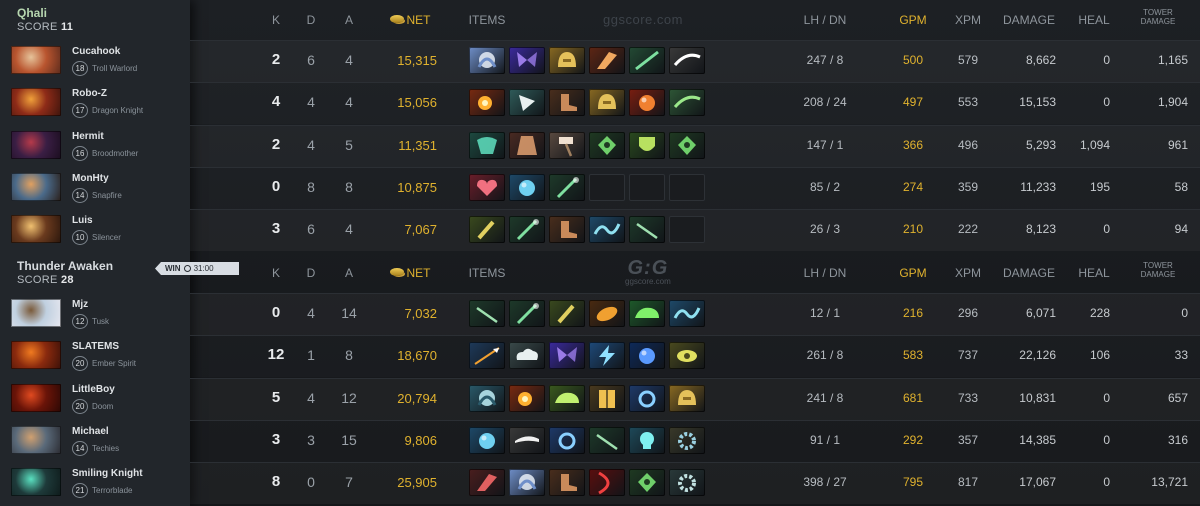 The image size is (1200, 506). I want to click on player-card: Mjz 12 Tusk, so click(95, 314).